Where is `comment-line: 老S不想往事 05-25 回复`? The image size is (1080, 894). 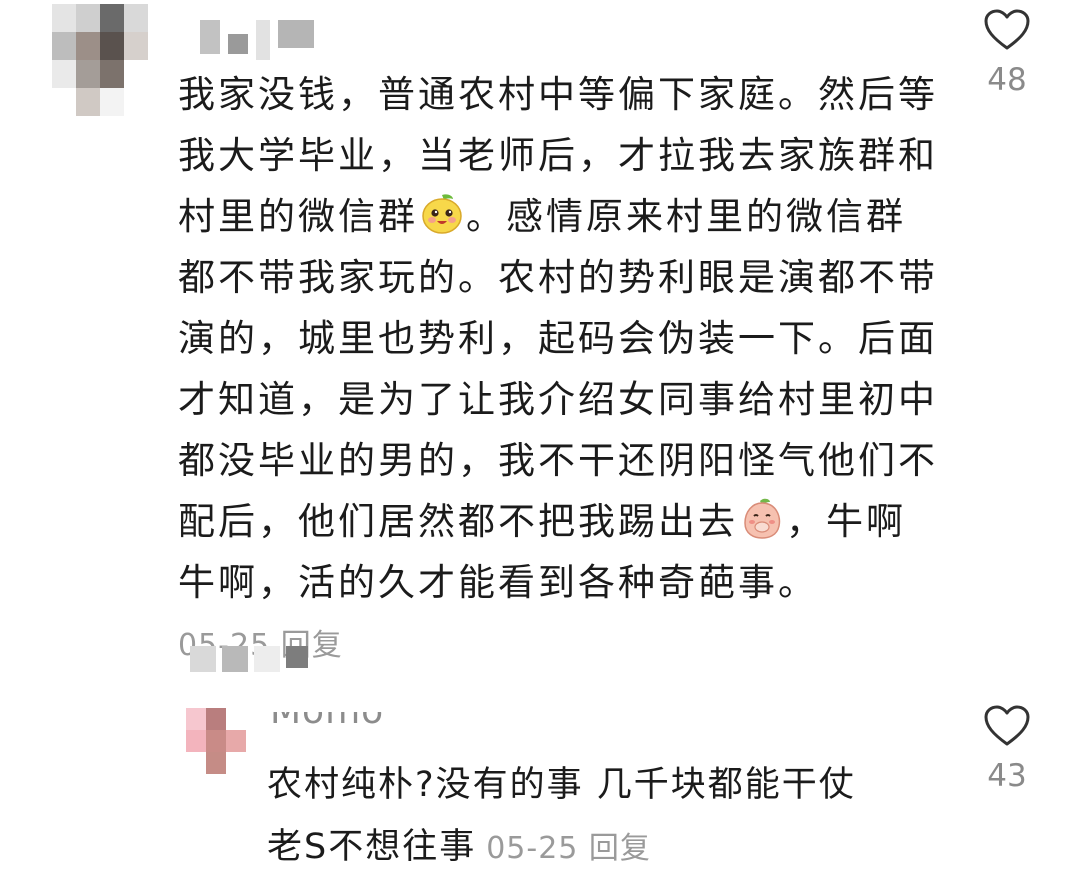 comment-line: 老S不想往事 05-25 回复 is located at coordinates (459, 847).